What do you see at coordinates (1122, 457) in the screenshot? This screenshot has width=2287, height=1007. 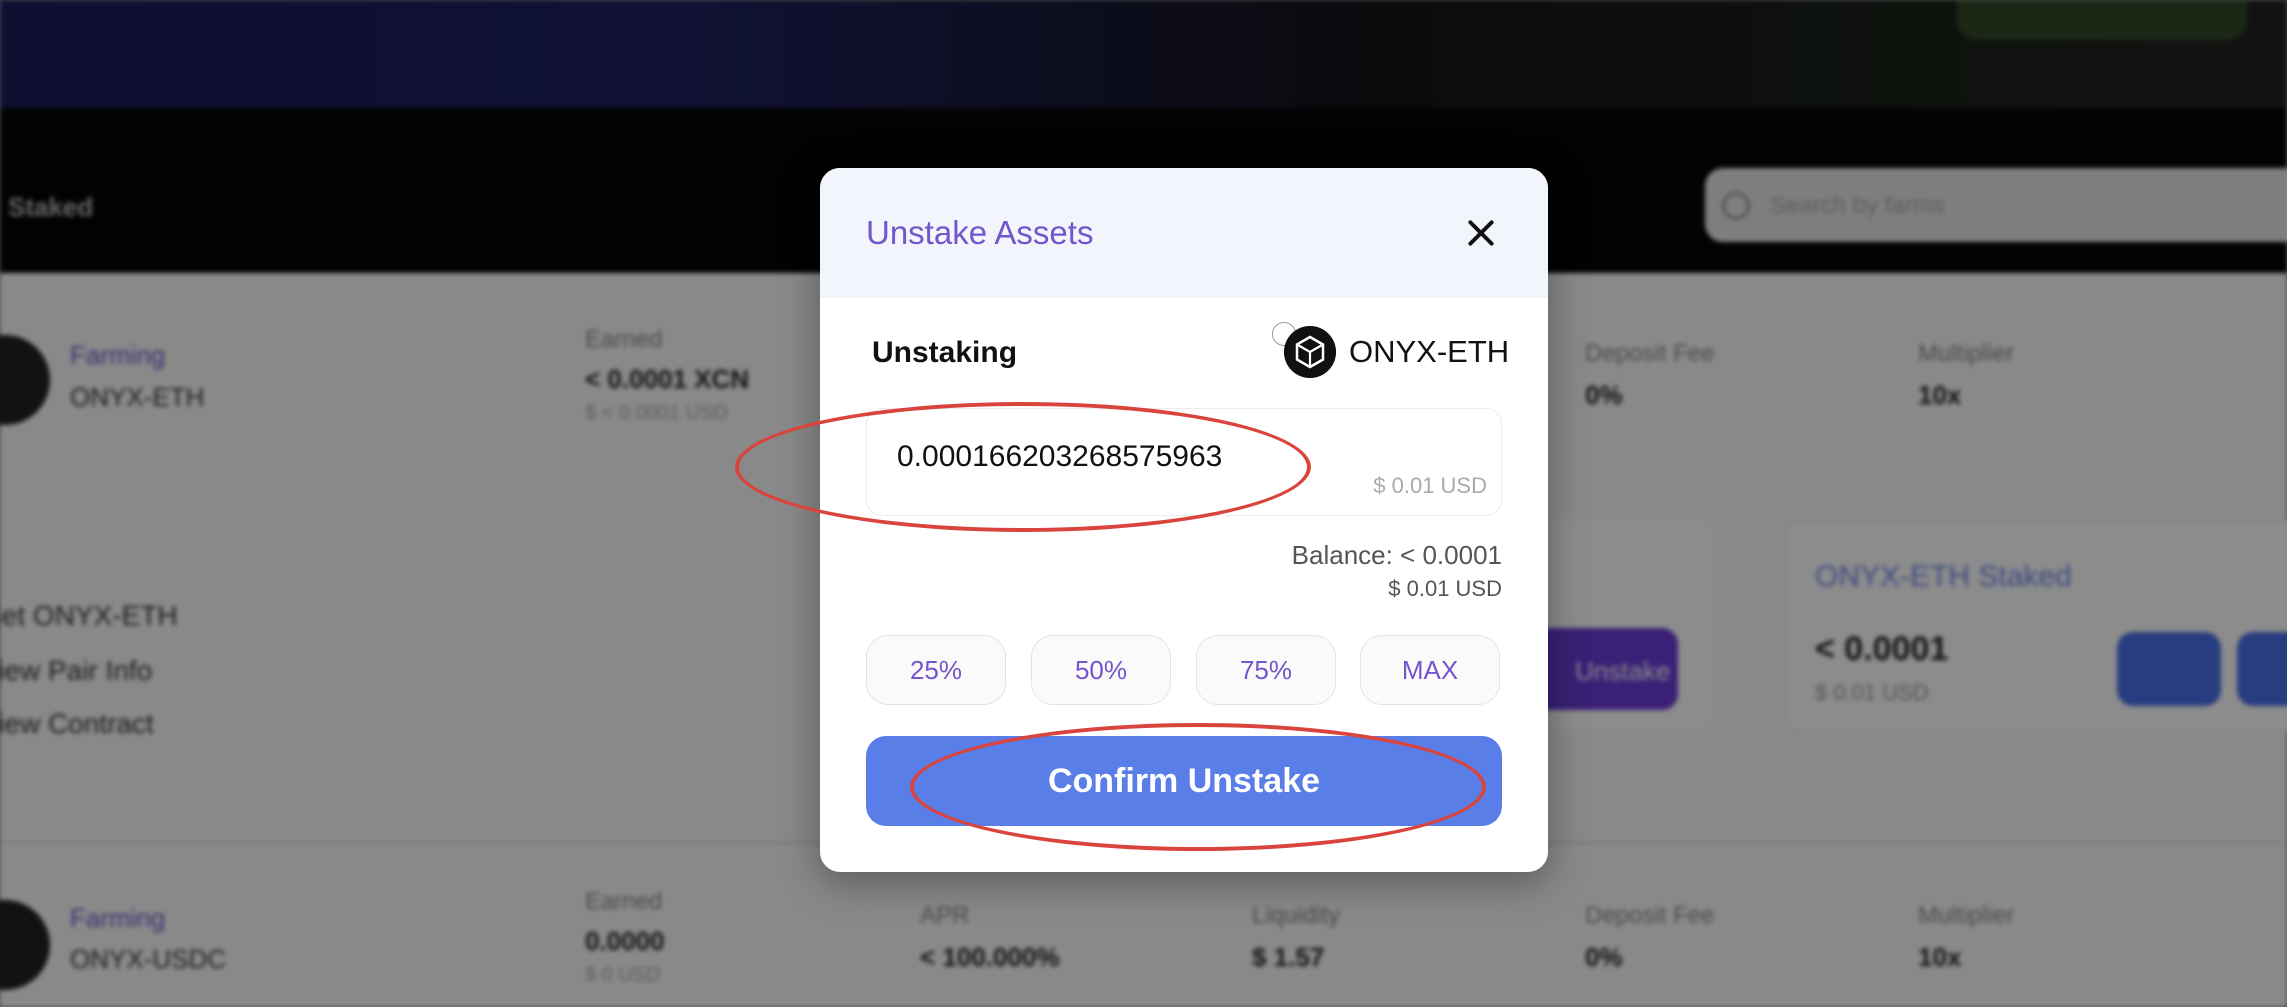 I see `amount-input` at bounding box center [1122, 457].